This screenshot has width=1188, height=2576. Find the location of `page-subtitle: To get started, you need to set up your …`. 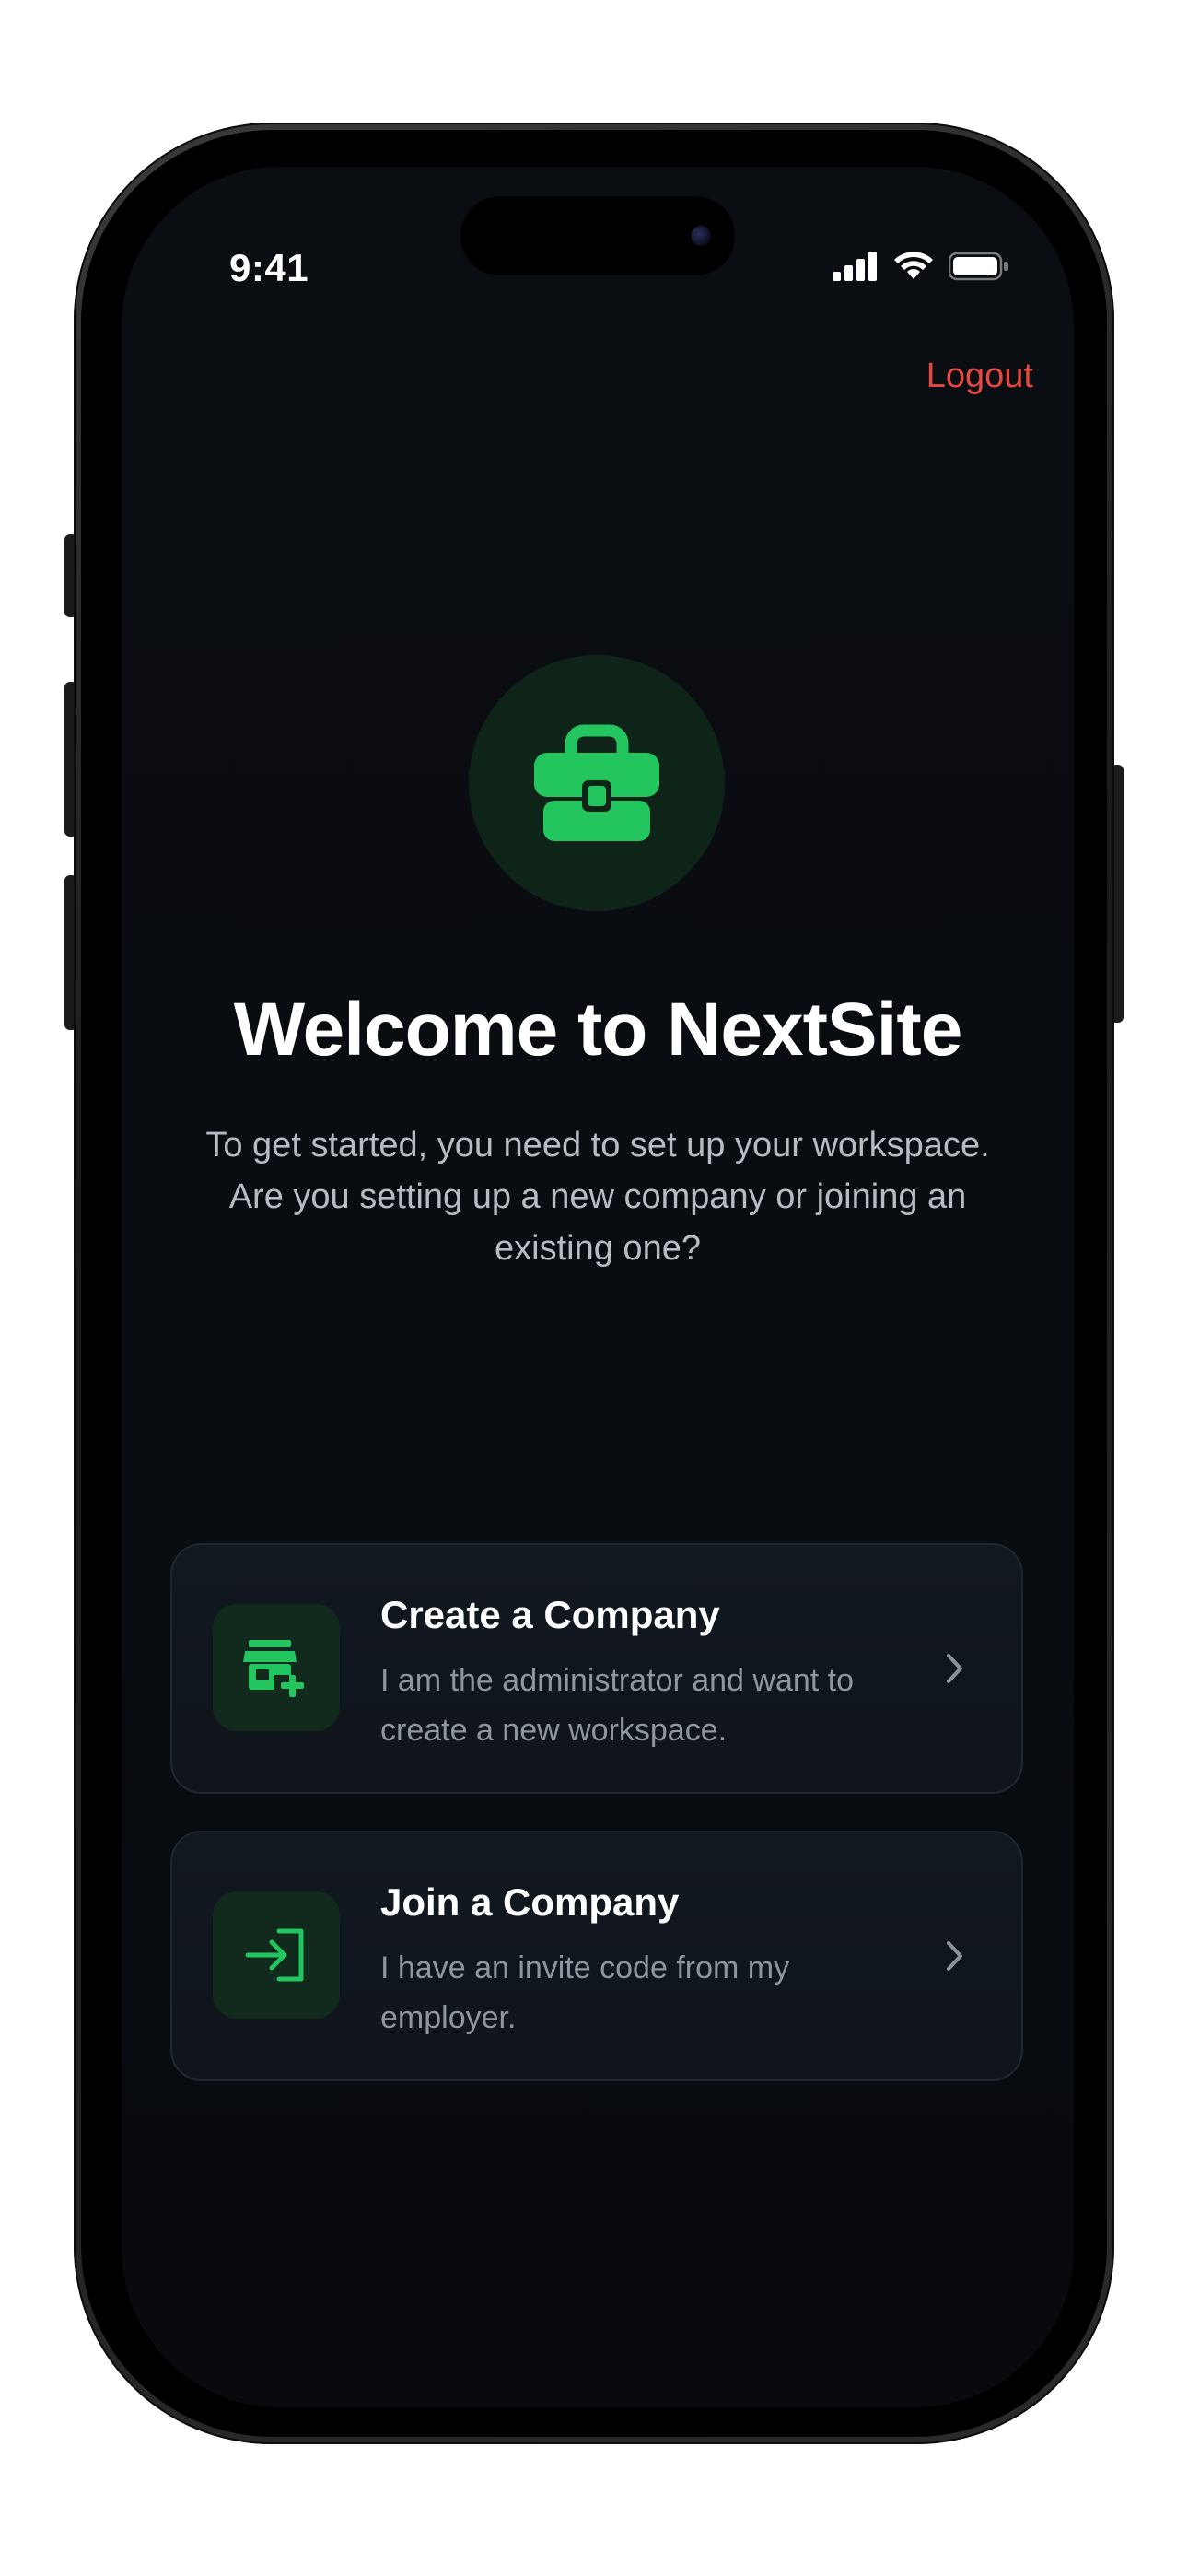

page-subtitle: To get started, you need to set up your … is located at coordinates (597, 1197).